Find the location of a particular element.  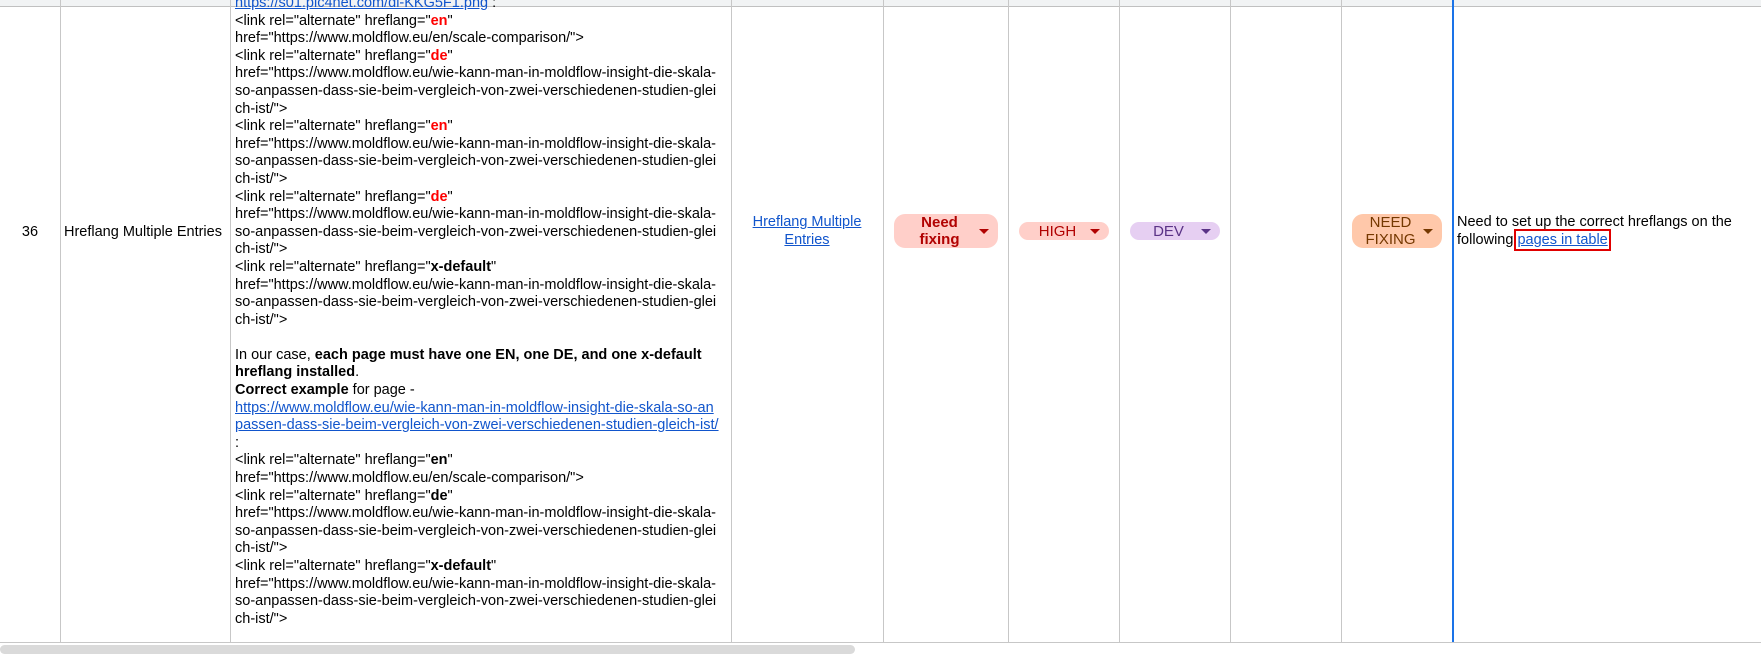

pages-in-table-link: pages in table is located at coordinates (1562, 240).